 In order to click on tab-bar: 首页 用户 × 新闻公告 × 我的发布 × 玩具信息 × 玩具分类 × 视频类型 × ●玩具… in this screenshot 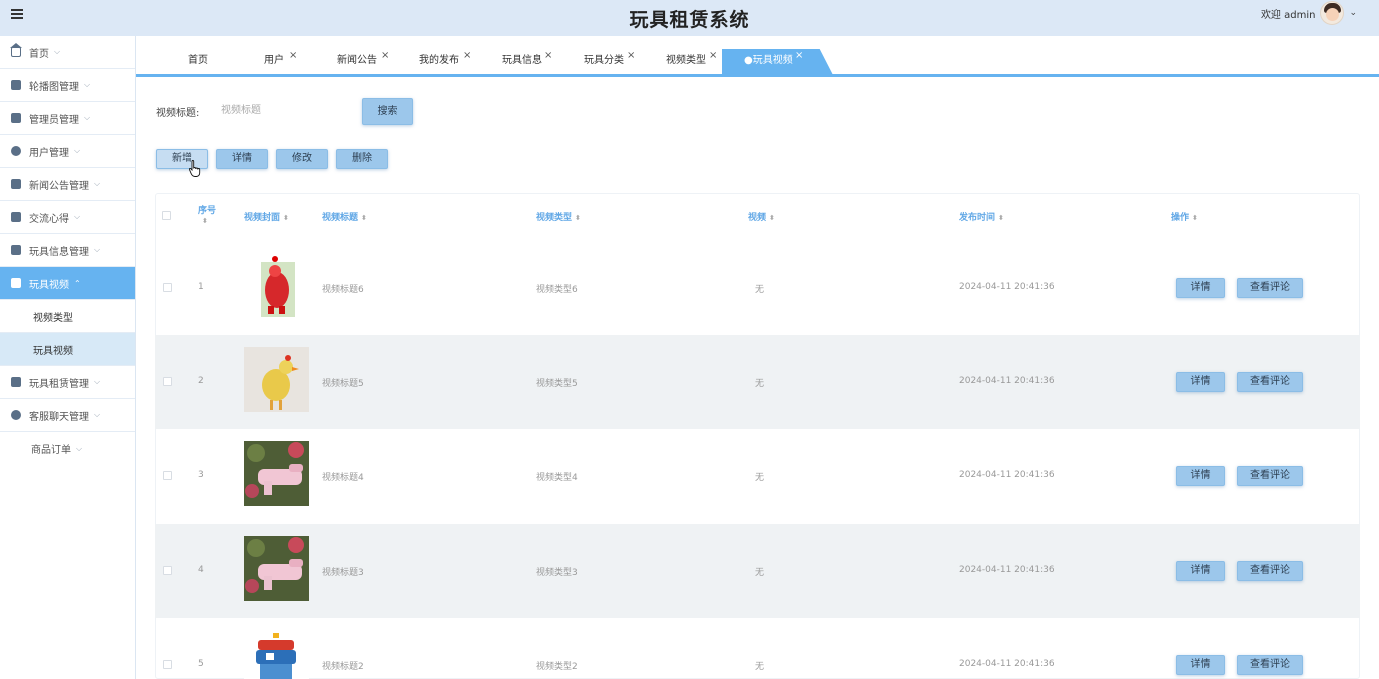, I will do `click(757, 62)`.